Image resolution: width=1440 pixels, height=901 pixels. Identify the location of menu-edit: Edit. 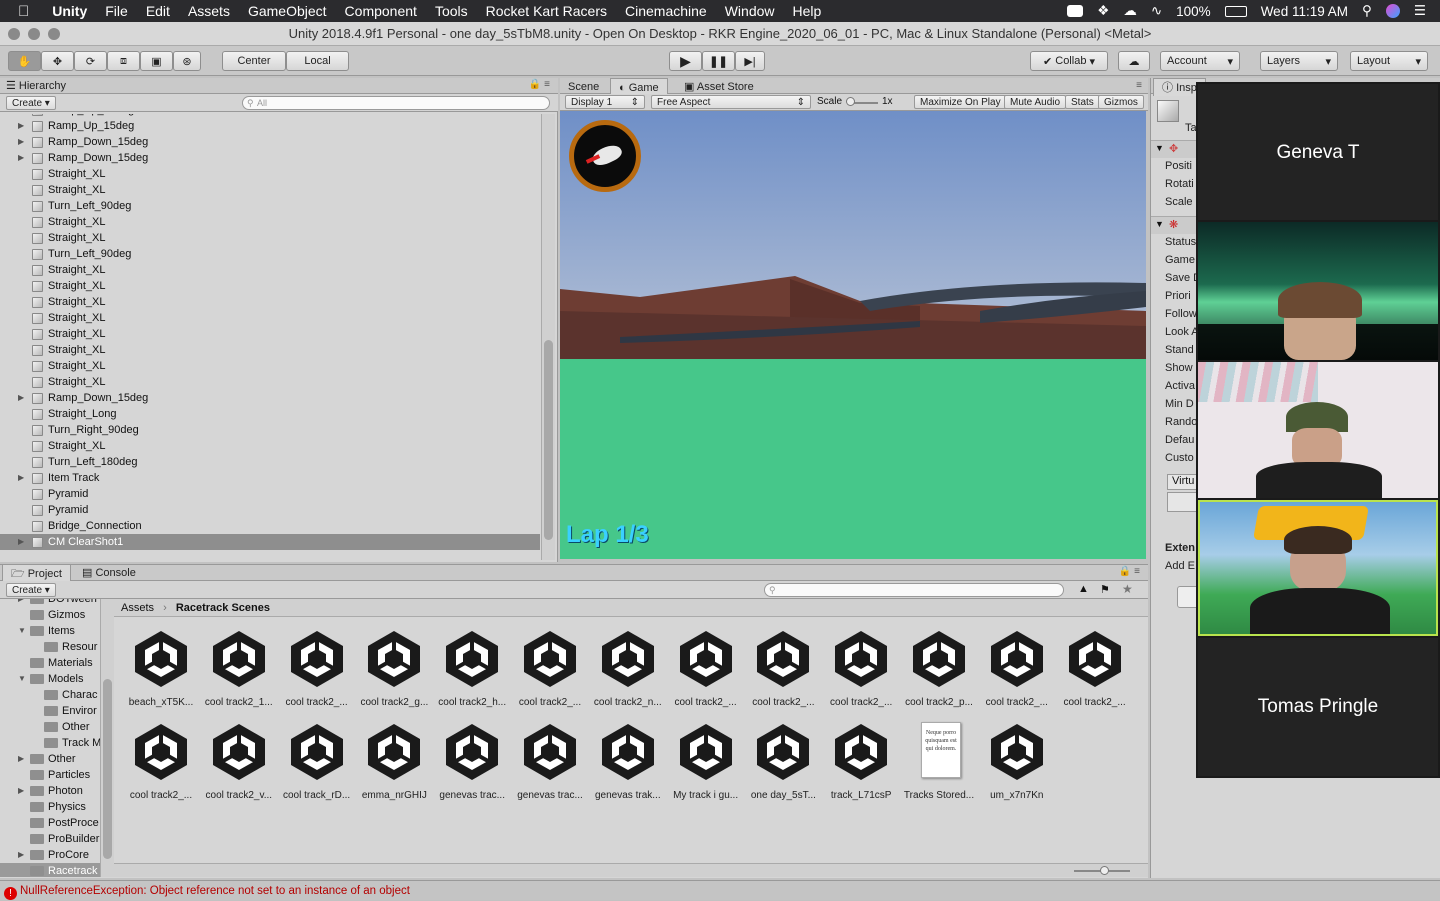
(158, 11).